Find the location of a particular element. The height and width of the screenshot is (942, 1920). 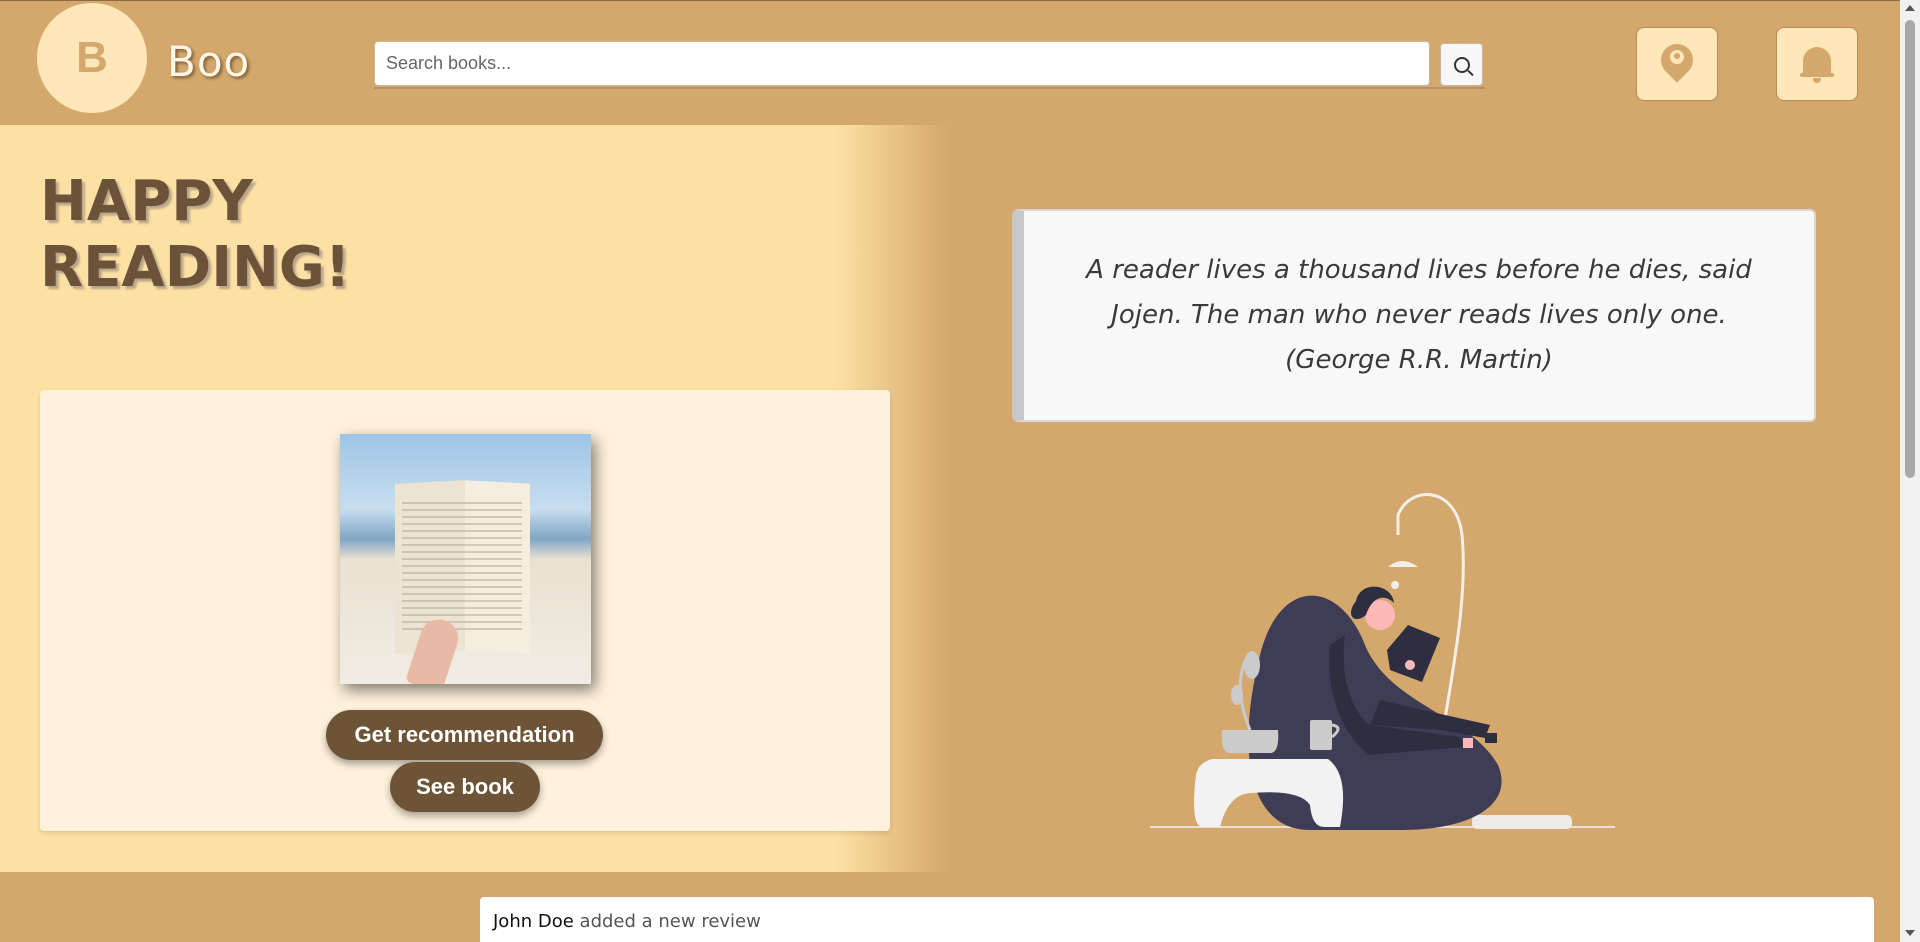

logo: B is located at coordinates (92, 58).